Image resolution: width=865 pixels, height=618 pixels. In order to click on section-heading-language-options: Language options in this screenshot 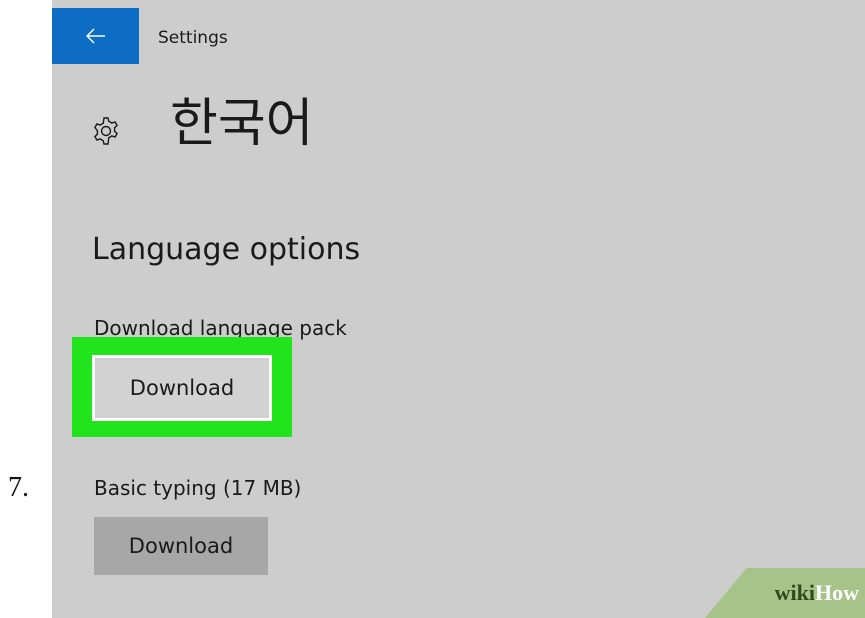, I will do `click(226, 249)`.